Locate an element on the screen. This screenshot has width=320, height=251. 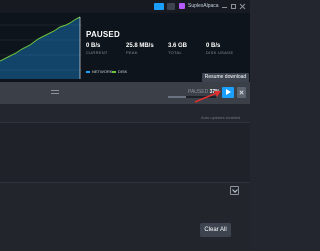
top-bar: SuplexAlpaca is located at coordinates (125, 6).